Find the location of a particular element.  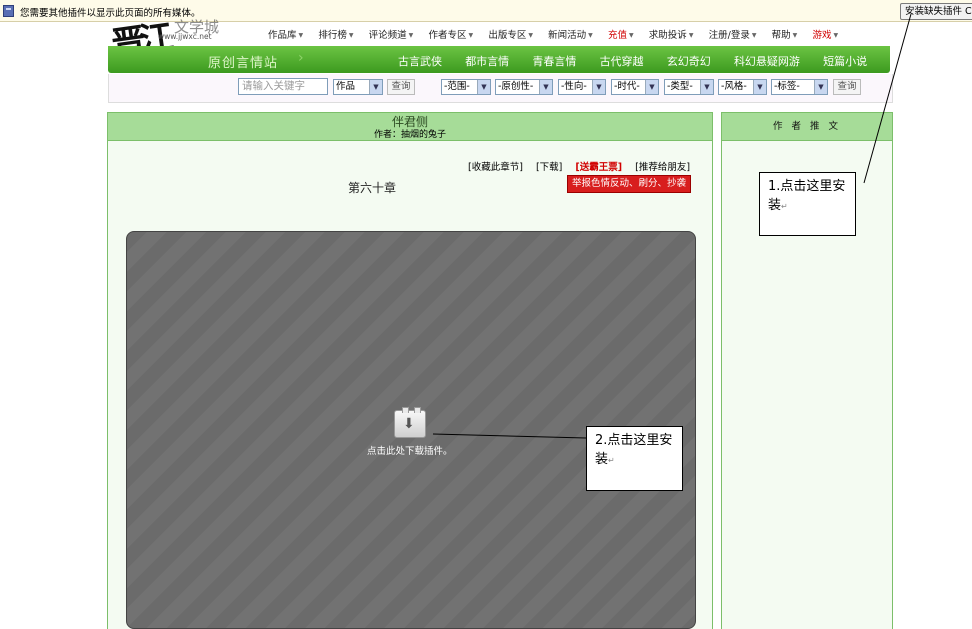

author-recommendation-heading: 作 者 推 文 is located at coordinates (807, 127).